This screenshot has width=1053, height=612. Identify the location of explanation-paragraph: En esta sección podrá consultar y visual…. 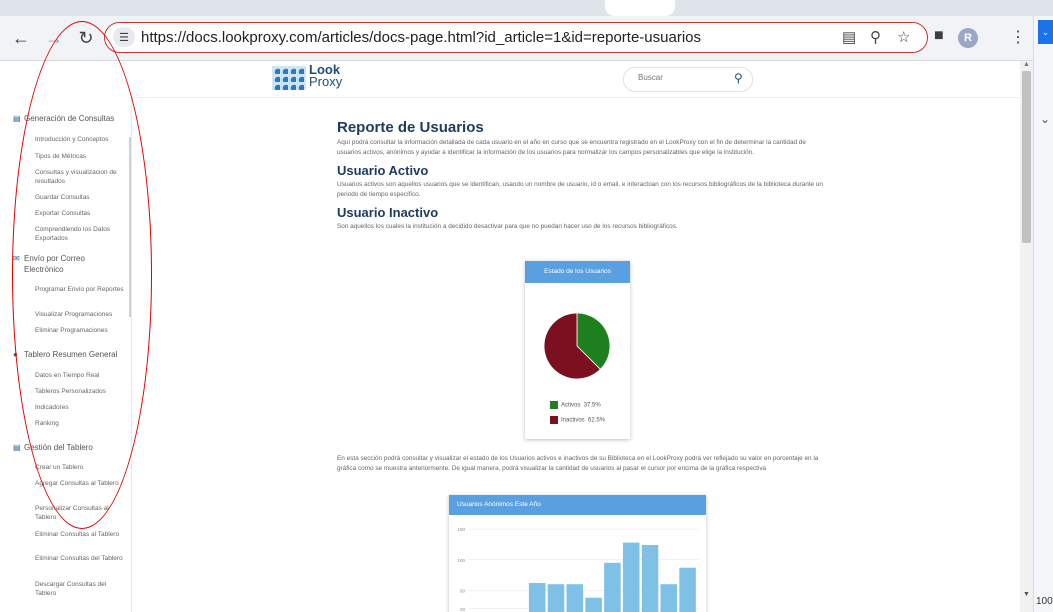
(578, 463).